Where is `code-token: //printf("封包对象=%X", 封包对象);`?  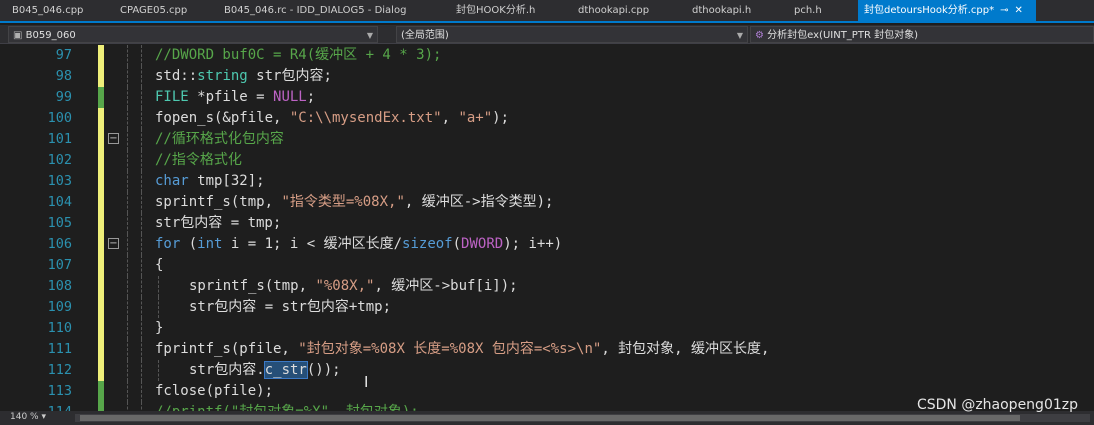
code-token: //printf("封包对象=%X", 封包对象); is located at coordinates (287, 407).